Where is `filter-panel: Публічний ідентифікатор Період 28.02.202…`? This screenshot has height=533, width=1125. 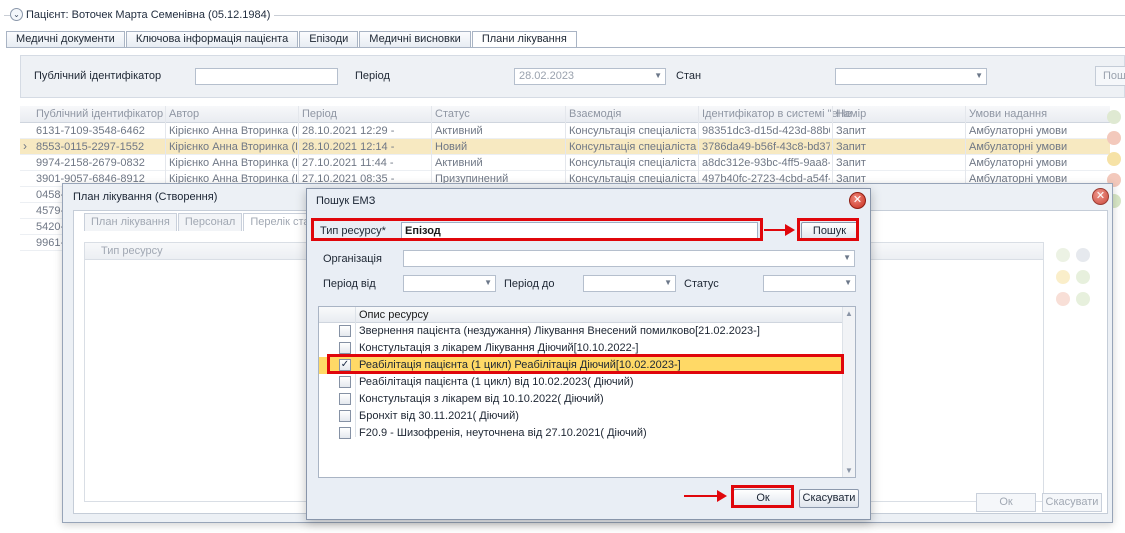
filter-panel: Публічний ідентифікатор Період 28.02.202… is located at coordinates (572, 76).